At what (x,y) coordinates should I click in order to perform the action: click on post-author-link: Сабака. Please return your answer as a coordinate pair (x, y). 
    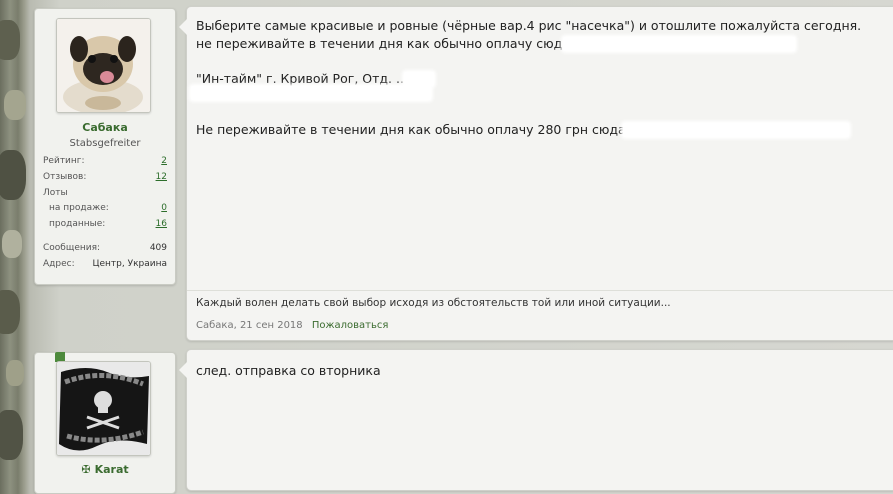
    Looking at the image, I should click on (215, 325).